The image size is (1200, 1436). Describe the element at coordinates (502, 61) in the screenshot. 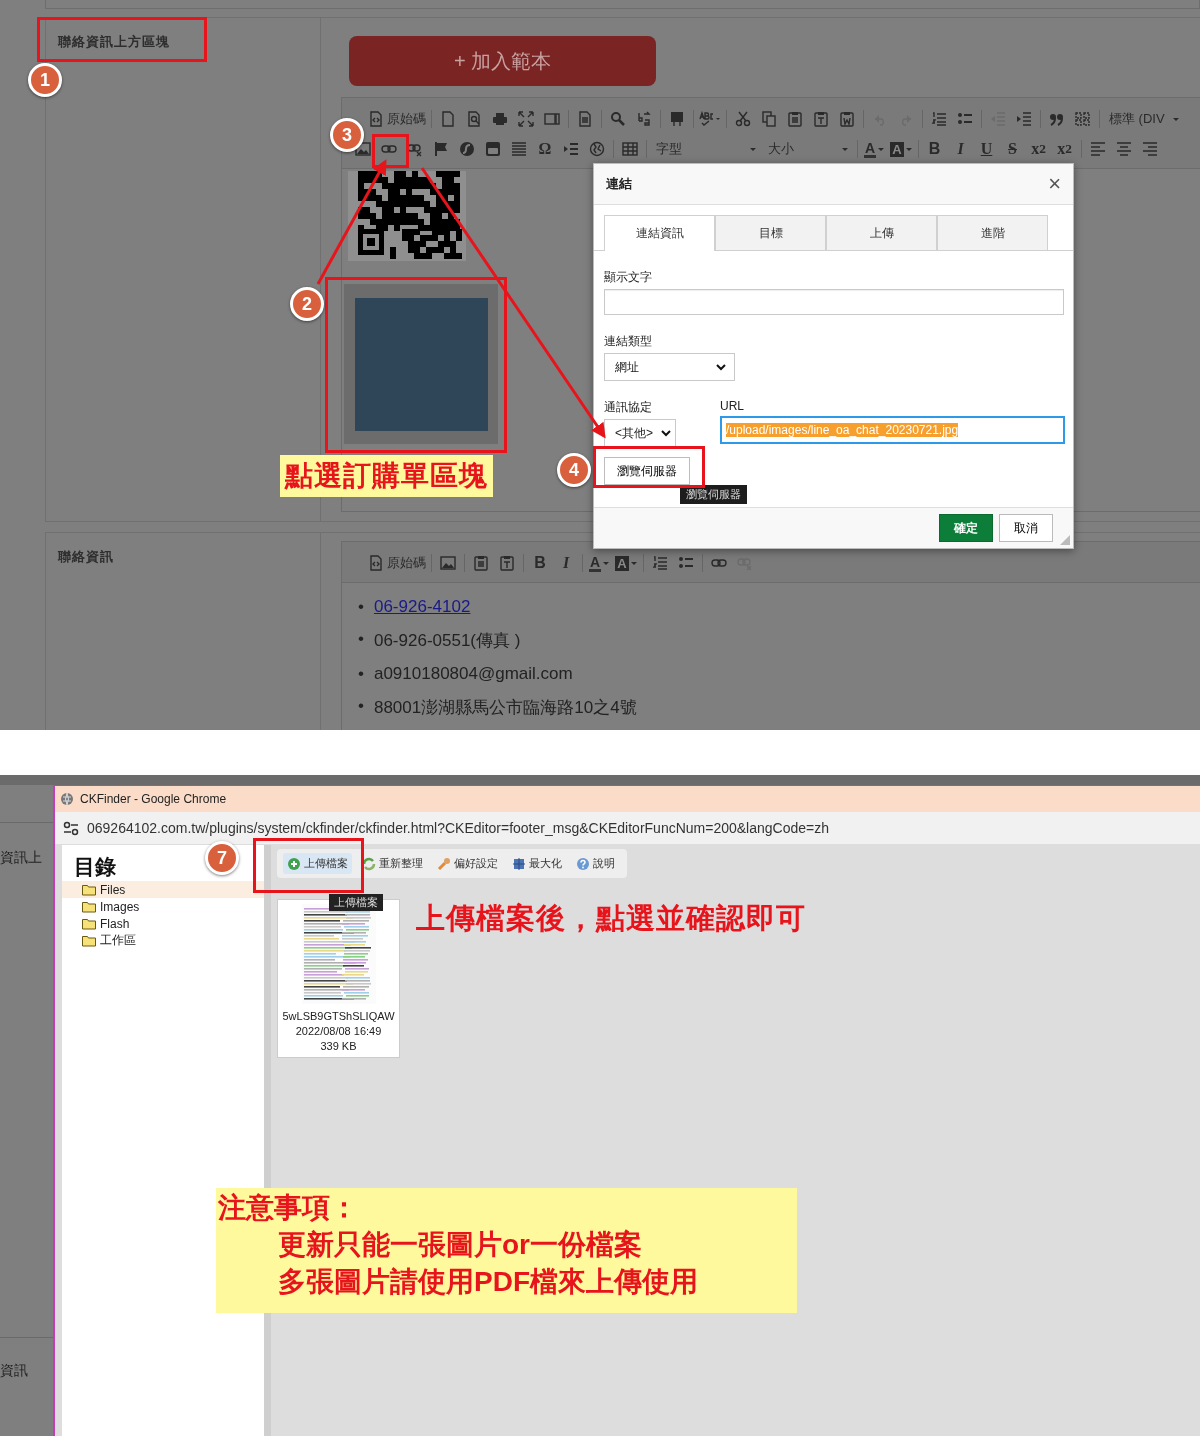

I see `add-template-button: + 加入範本` at that location.